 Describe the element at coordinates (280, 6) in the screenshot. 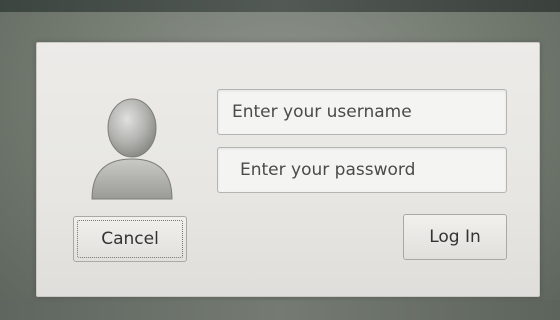

I see `desktop-top-edge` at that location.